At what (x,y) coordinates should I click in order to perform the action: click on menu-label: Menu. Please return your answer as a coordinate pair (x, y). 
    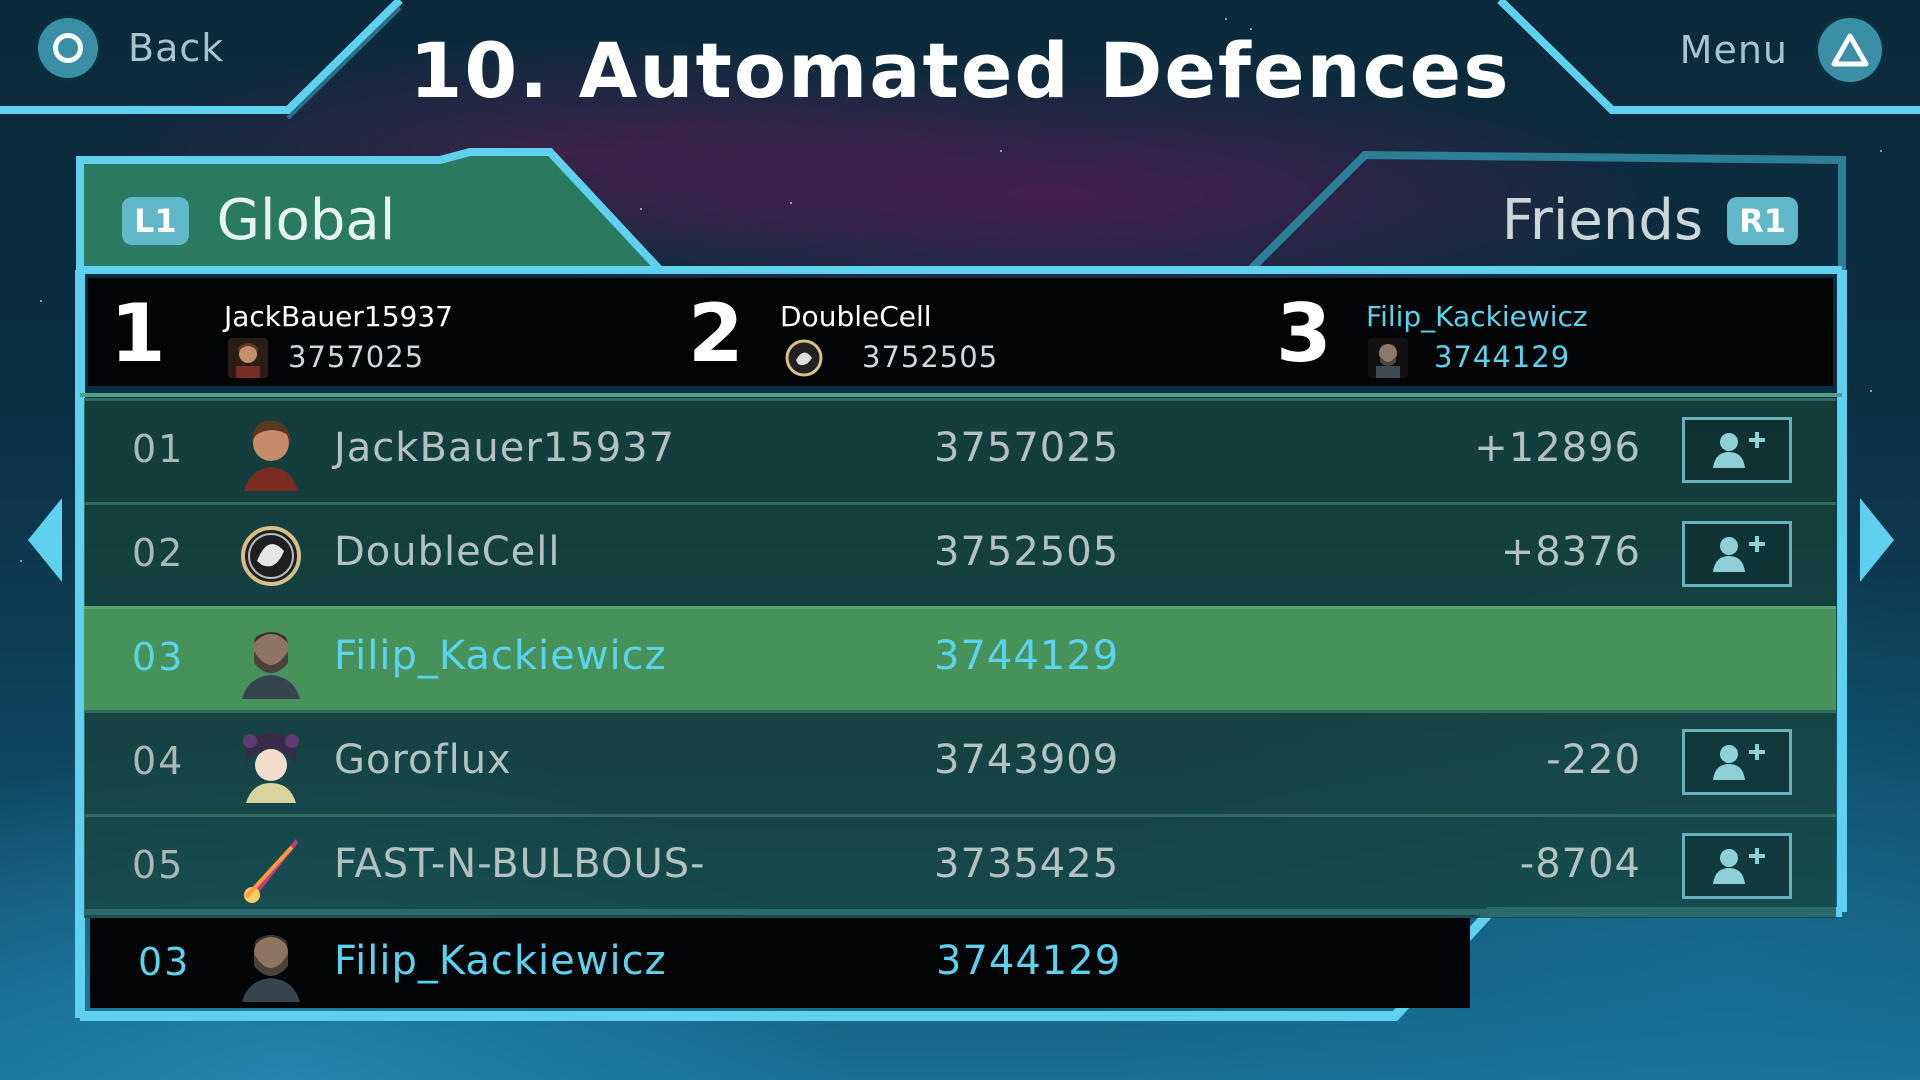
    Looking at the image, I should click on (1733, 50).